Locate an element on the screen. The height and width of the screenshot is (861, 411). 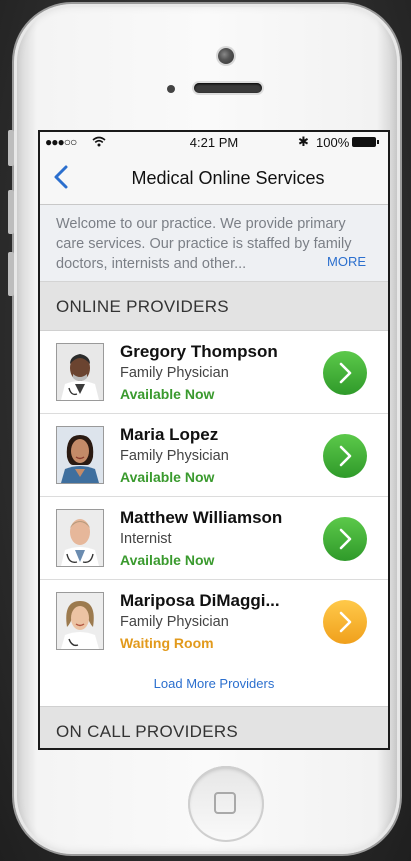
section-title: ON CALL PROVIDERS is located at coordinates (147, 731).